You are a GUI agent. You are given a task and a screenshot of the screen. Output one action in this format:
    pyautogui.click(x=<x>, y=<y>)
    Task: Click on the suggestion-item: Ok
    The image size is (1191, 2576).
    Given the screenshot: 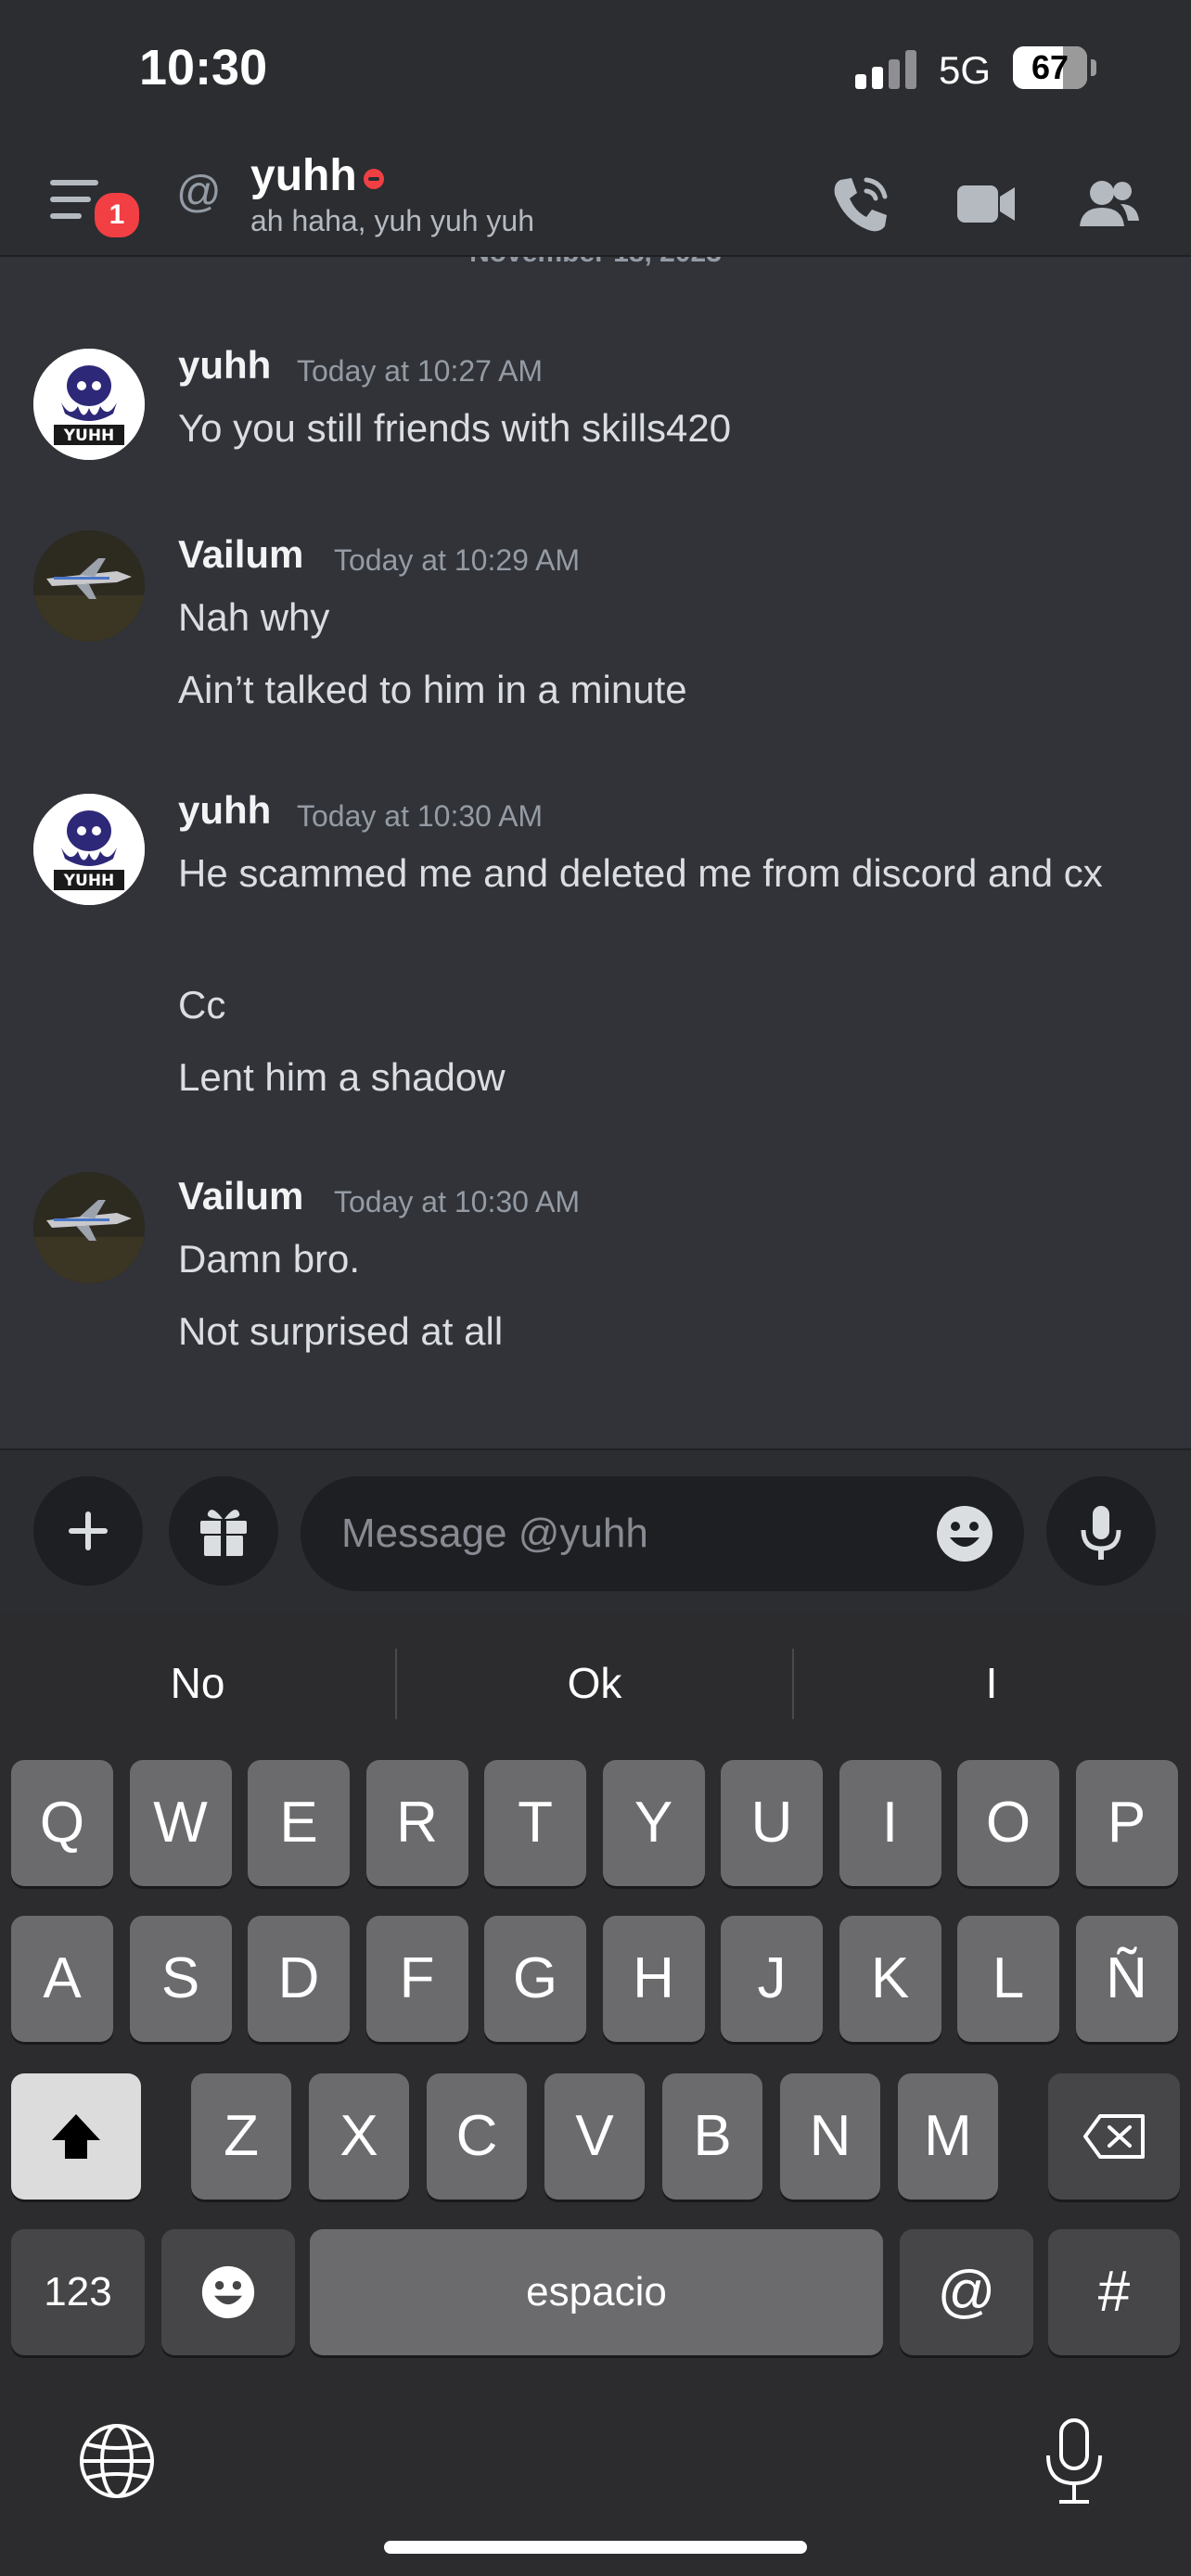 What is the action you would take?
    pyautogui.click(x=594, y=1683)
    